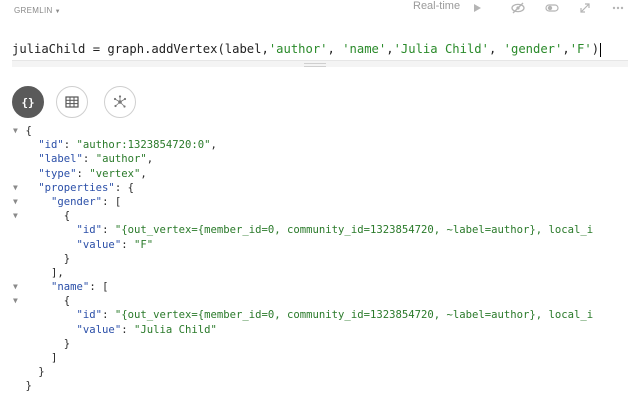 Image resolution: width=640 pixels, height=417 pixels. What do you see at coordinates (364, 49) in the screenshot?
I see `query-string-literal: 'name'` at bounding box center [364, 49].